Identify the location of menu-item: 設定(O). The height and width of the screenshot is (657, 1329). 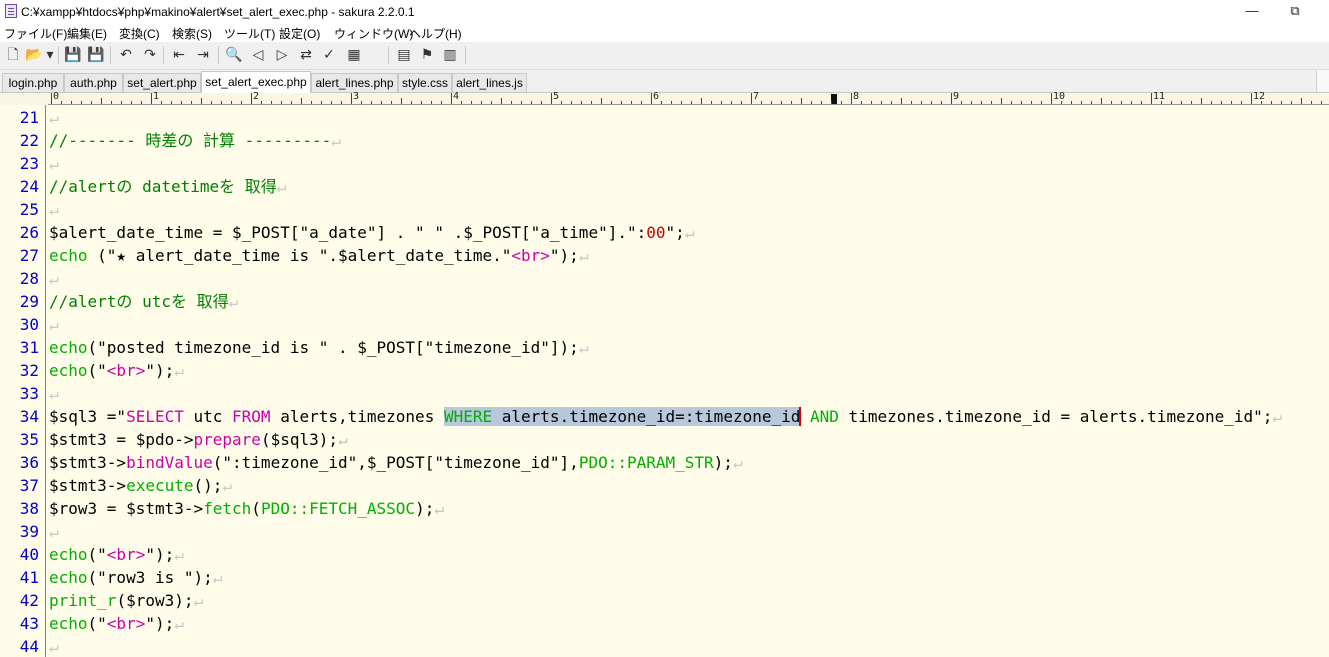
(299, 33).